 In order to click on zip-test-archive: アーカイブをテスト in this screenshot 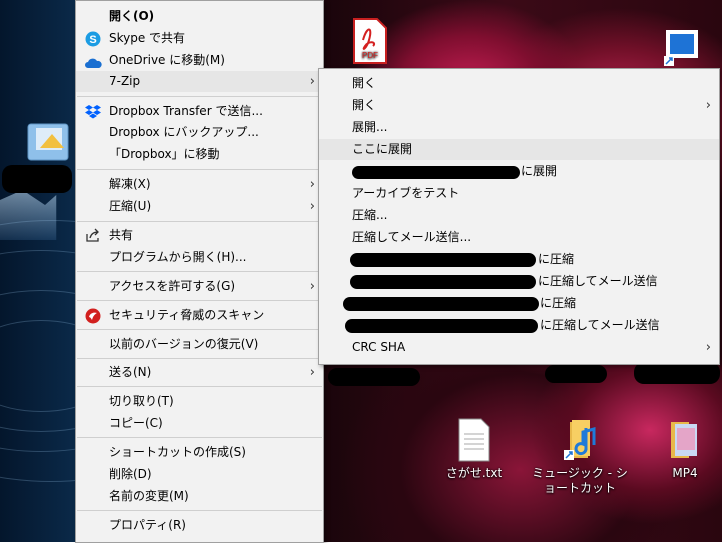, I will do `click(519, 193)`.